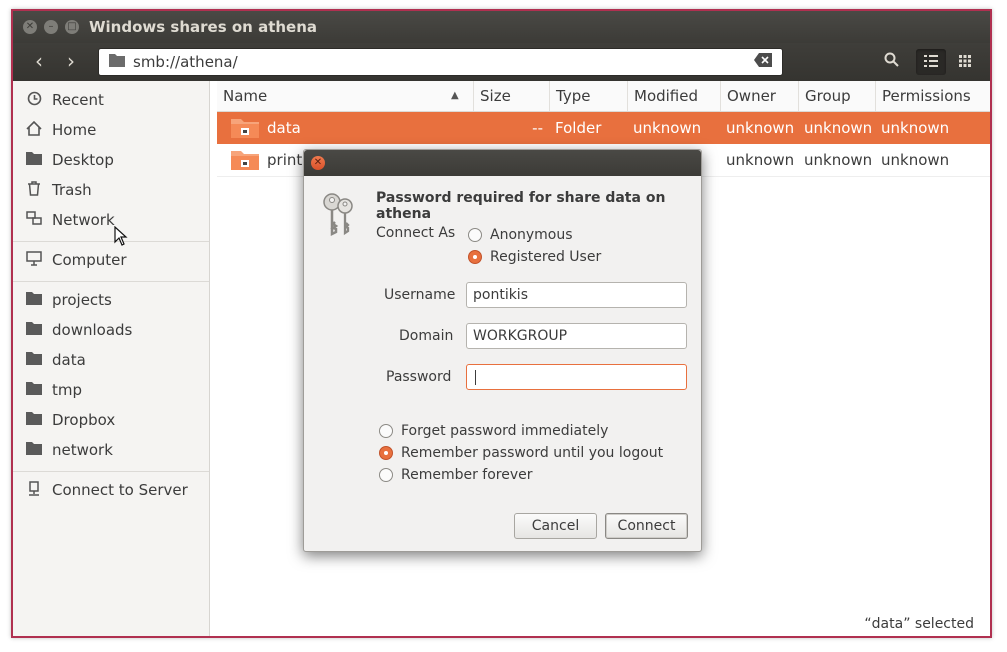 This screenshot has width=1007, height=652. I want to click on location-bar: smb://athena/, so click(440, 62).